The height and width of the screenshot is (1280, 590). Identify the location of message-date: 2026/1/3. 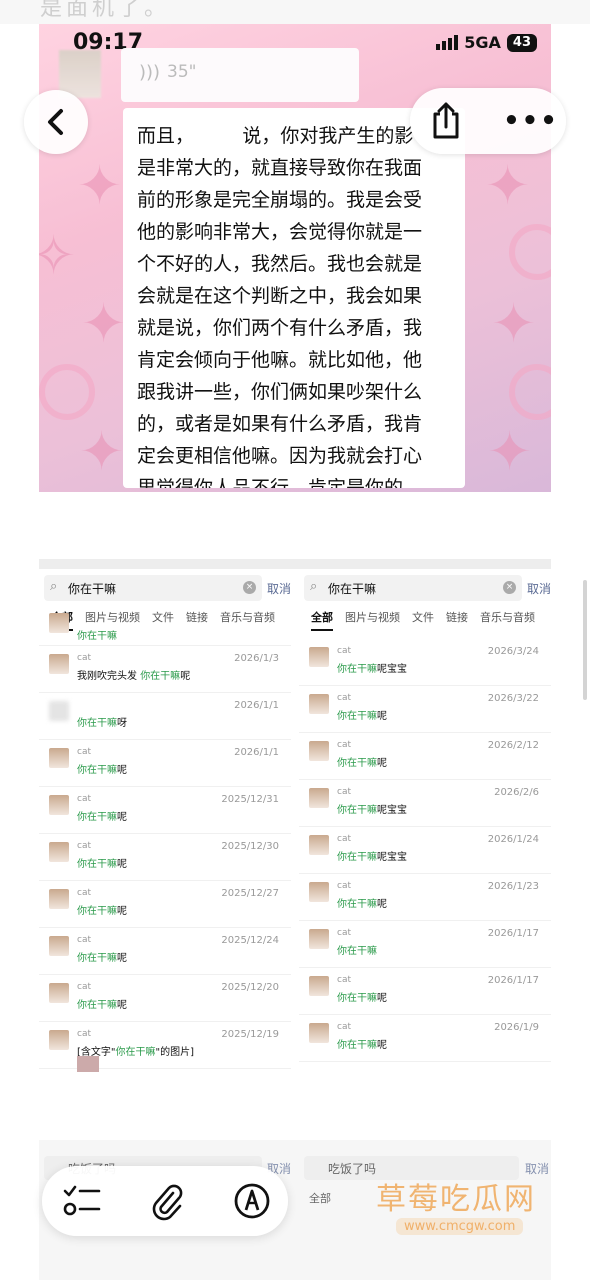
(256, 658).